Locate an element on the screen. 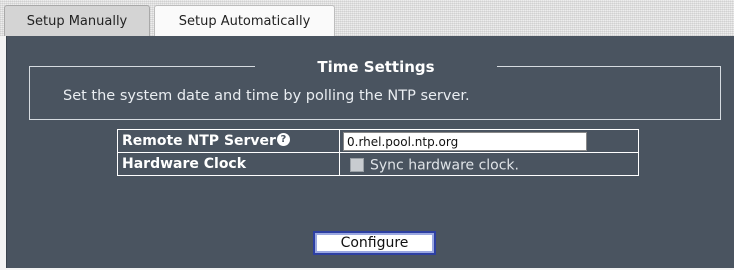  hardware-clock-label-cell: Hardware Clock is located at coordinates (228, 164).